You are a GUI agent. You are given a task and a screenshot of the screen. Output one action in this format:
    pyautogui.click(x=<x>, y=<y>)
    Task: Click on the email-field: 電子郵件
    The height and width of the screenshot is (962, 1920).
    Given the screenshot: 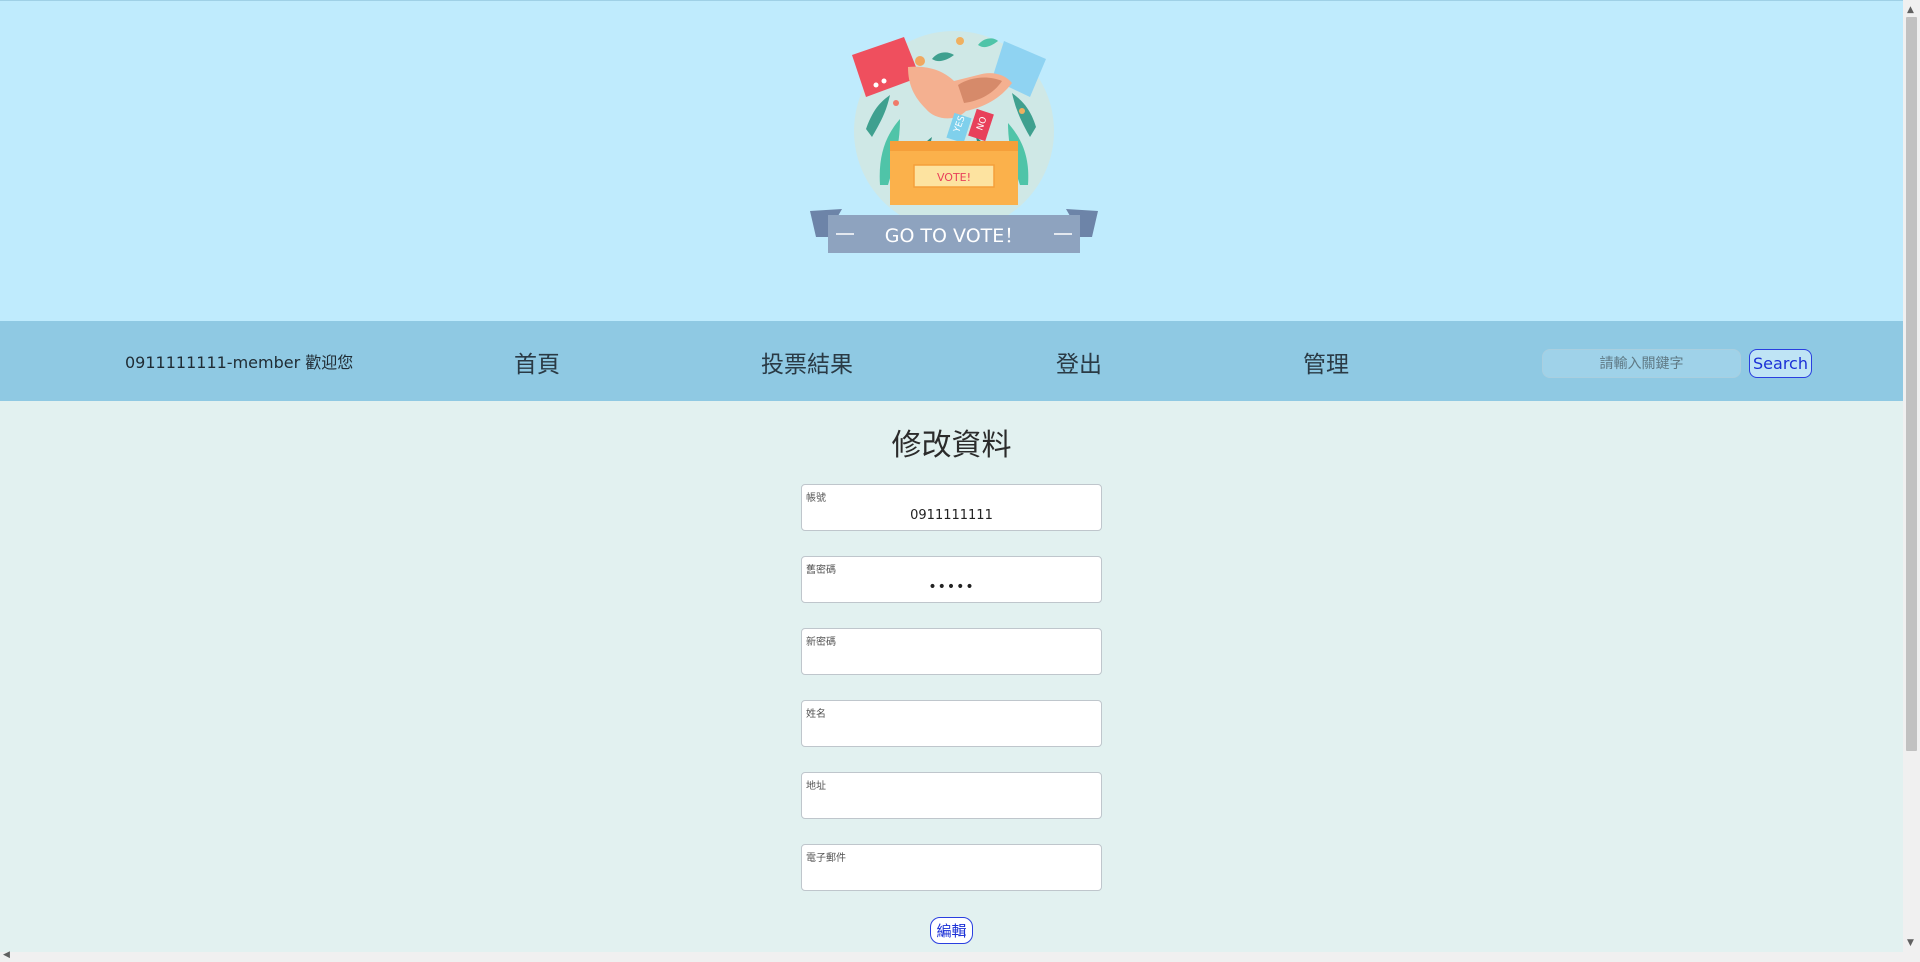 What is the action you would take?
    pyautogui.click(x=951, y=867)
    